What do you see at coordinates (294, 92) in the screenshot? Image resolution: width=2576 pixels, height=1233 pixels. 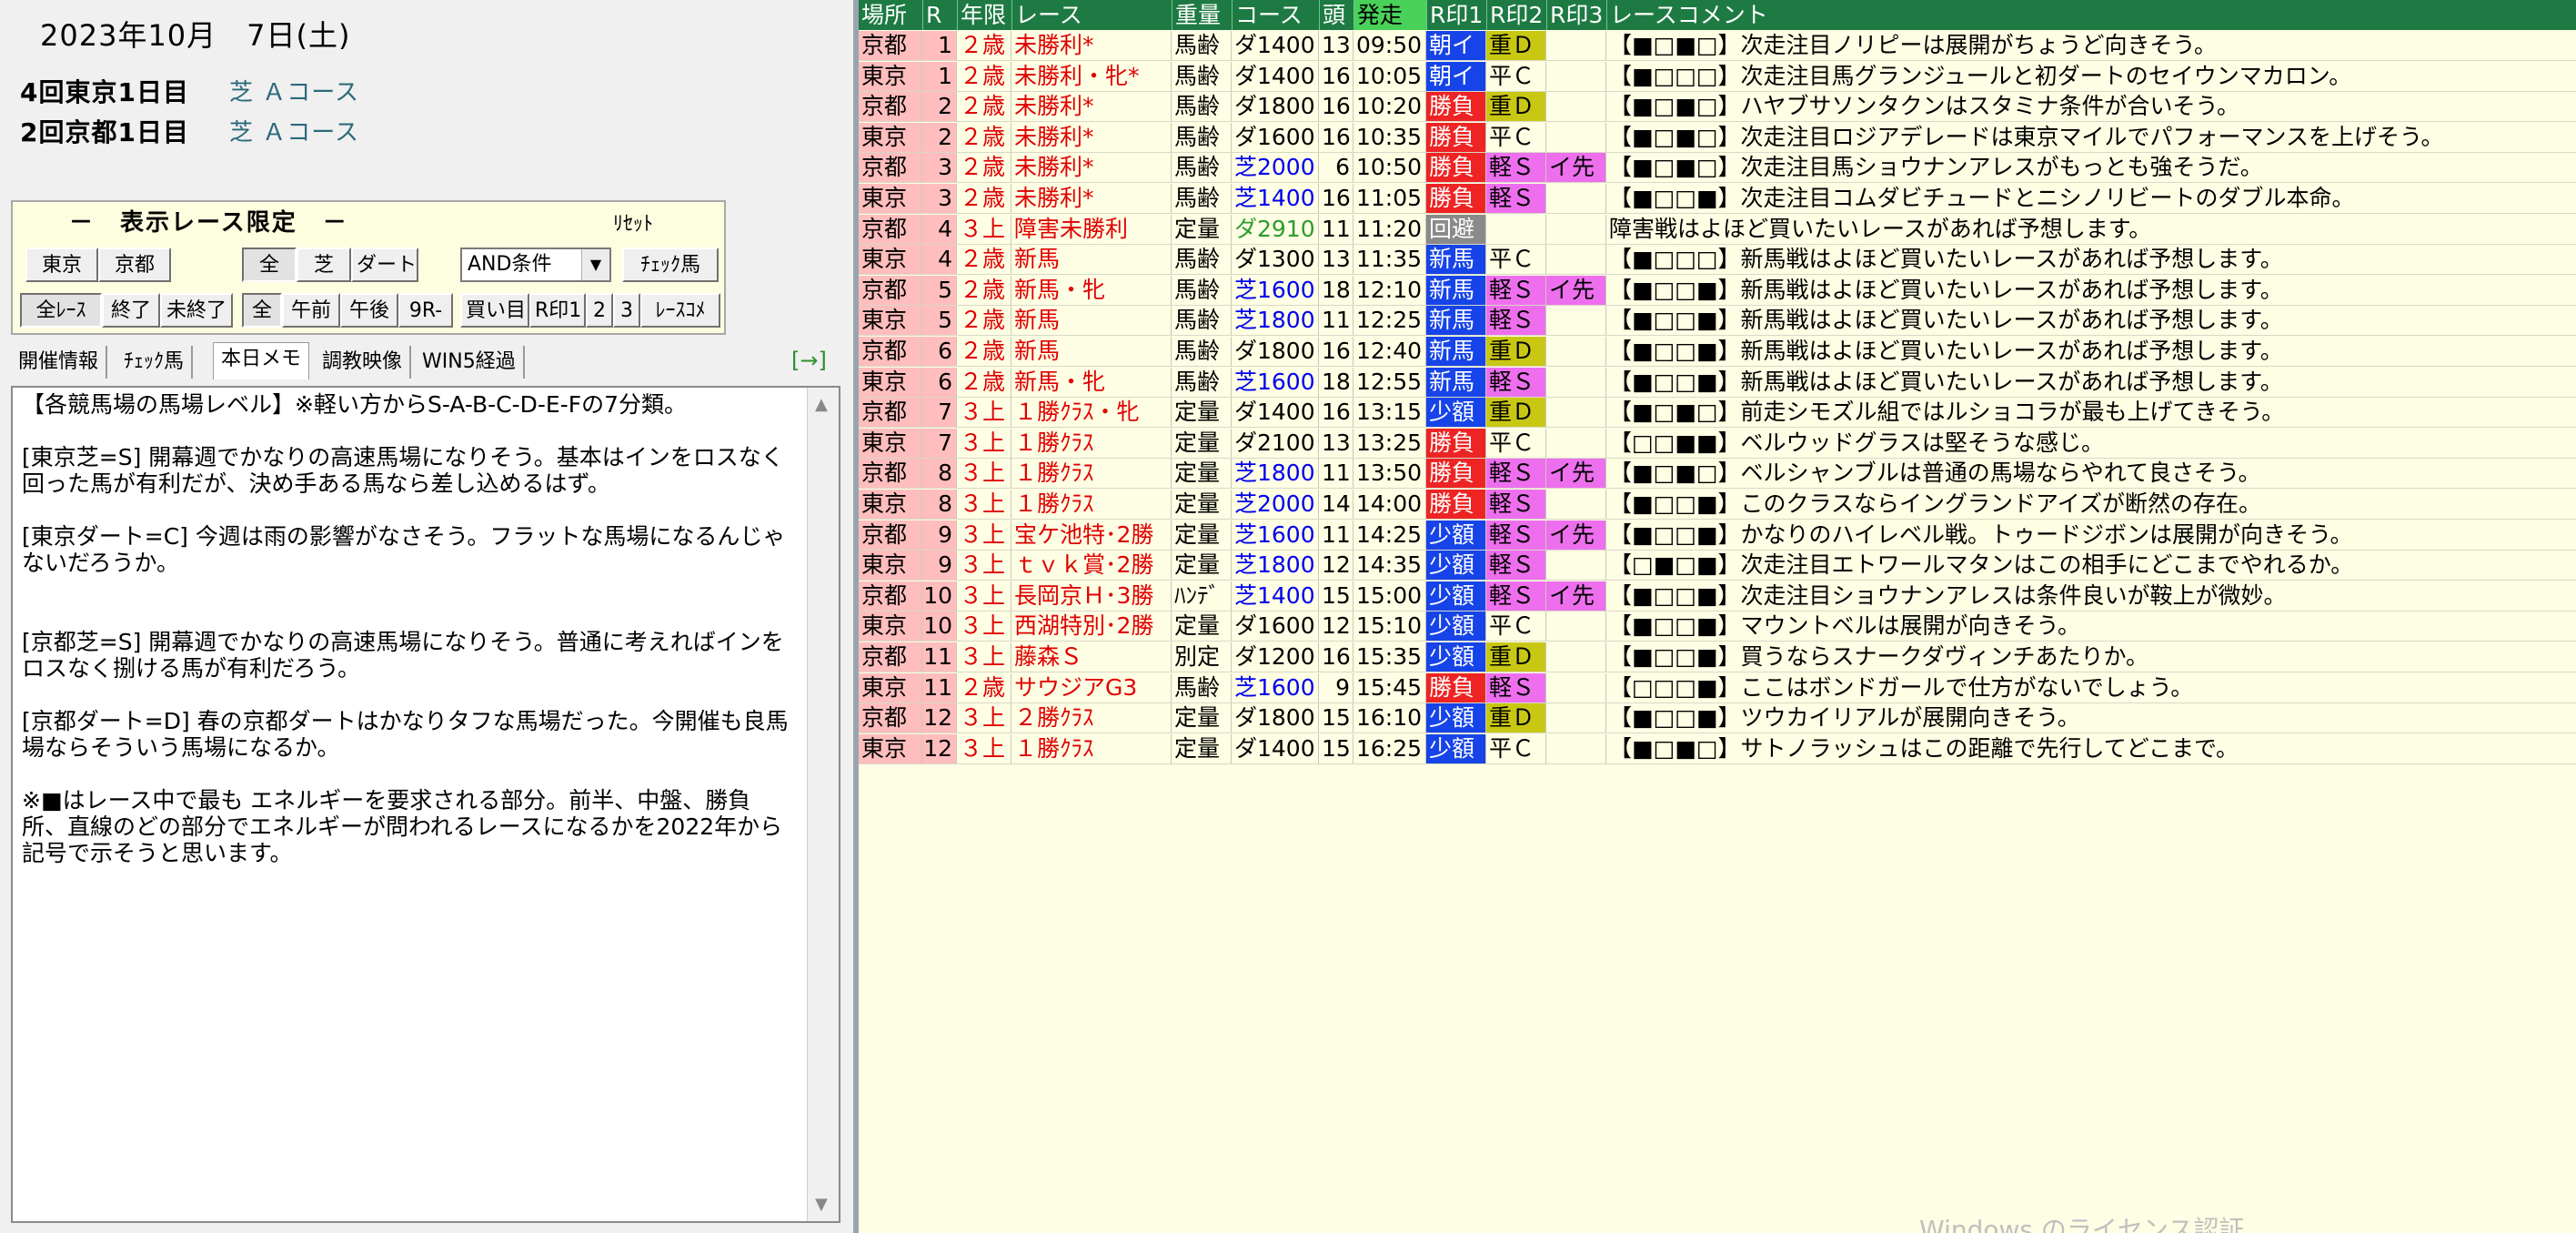 I see `meeting-course: 芝 Ａコース` at bounding box center [294, 92].